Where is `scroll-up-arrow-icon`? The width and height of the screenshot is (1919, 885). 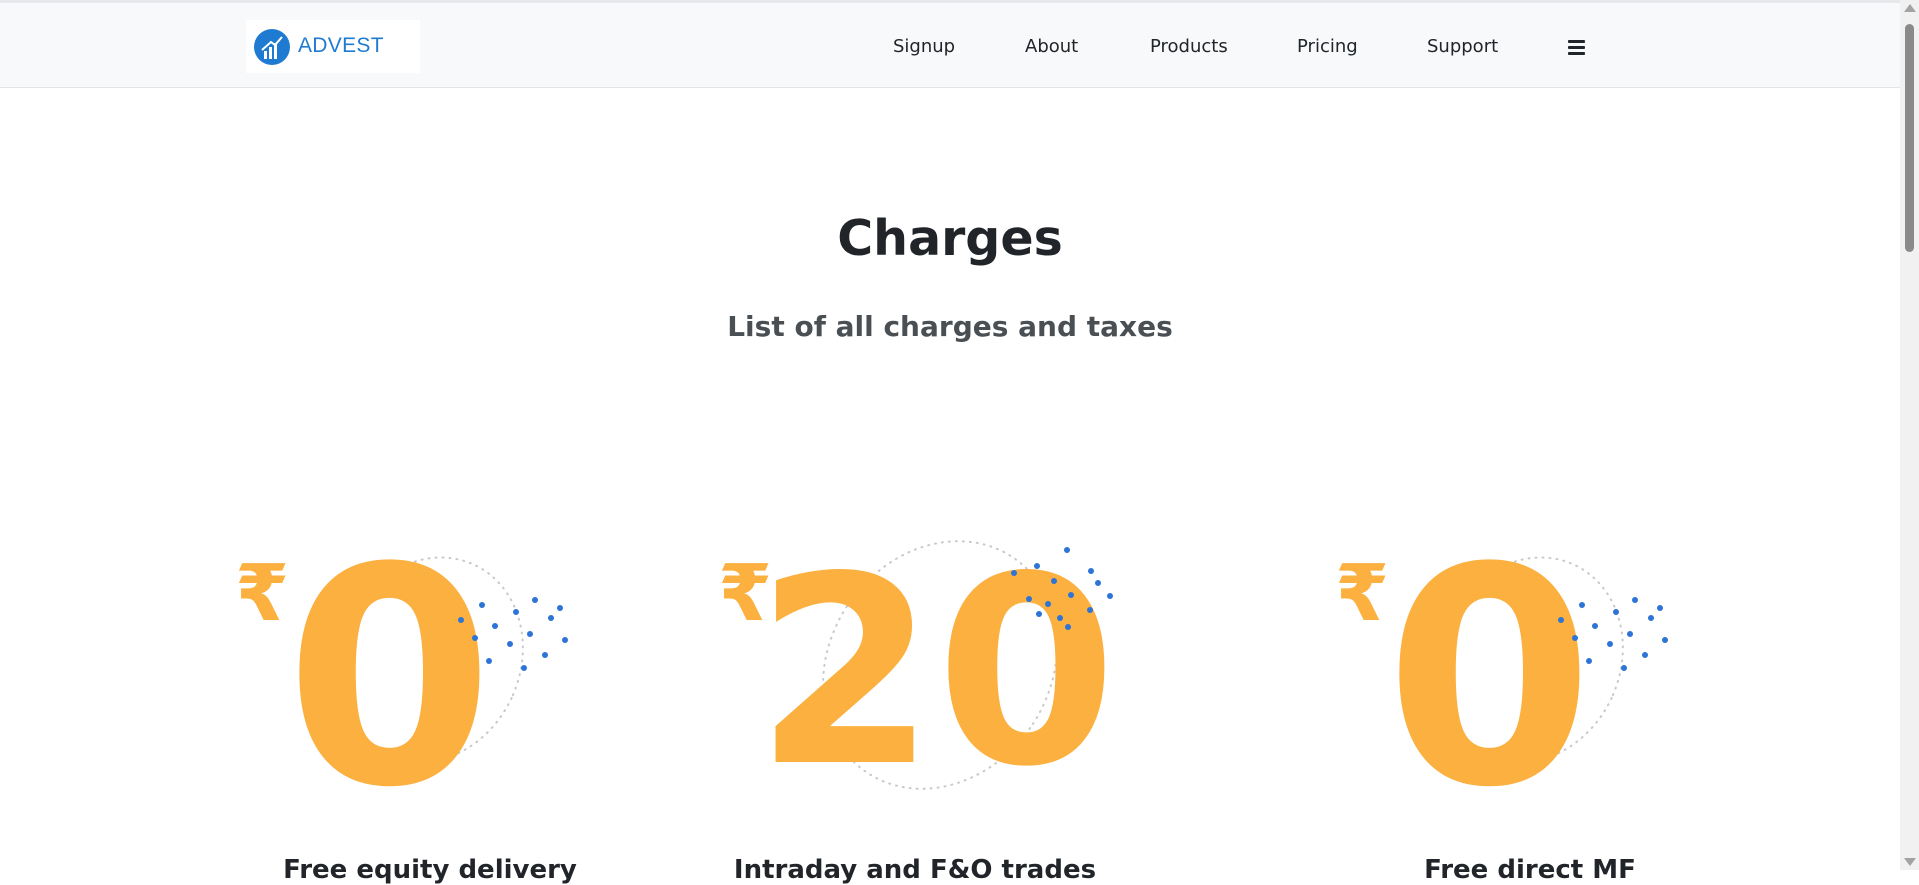
scroll-up-arrow-icon is located at coordinates (1910, 8).